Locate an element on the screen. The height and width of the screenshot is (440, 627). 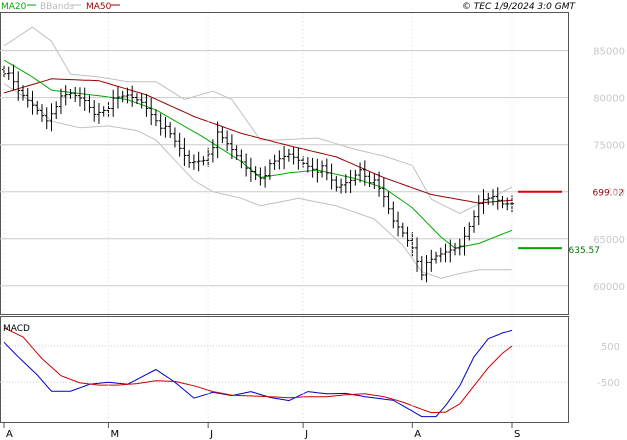
price-y-tick-label: 80000 is located at coordinates (609, 99).